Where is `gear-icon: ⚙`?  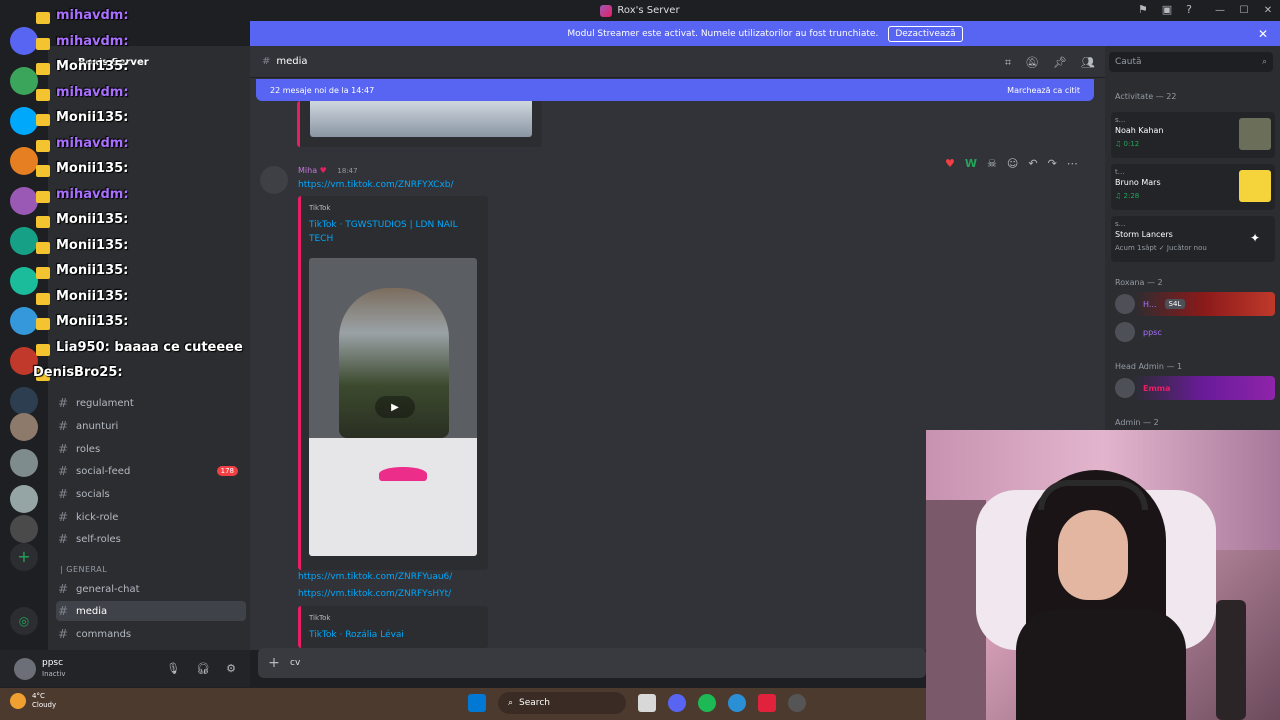
gear-icon: ⚙ is located at coordinates (231, 668).